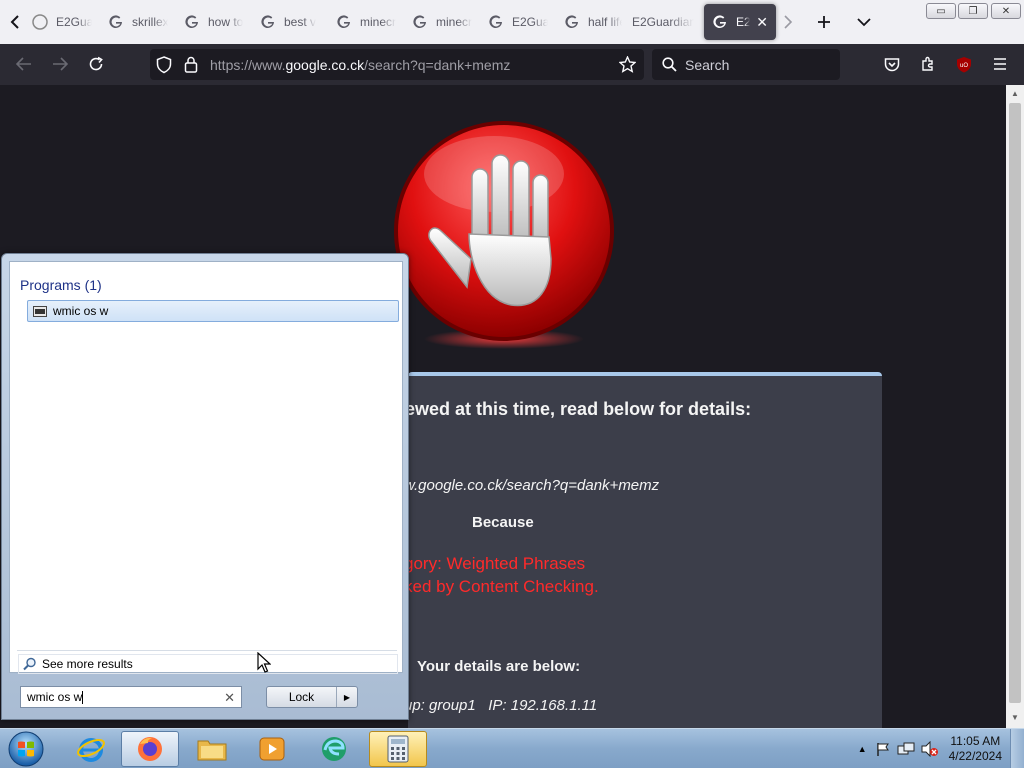  I want to click on network-icon, so click(906, 749).